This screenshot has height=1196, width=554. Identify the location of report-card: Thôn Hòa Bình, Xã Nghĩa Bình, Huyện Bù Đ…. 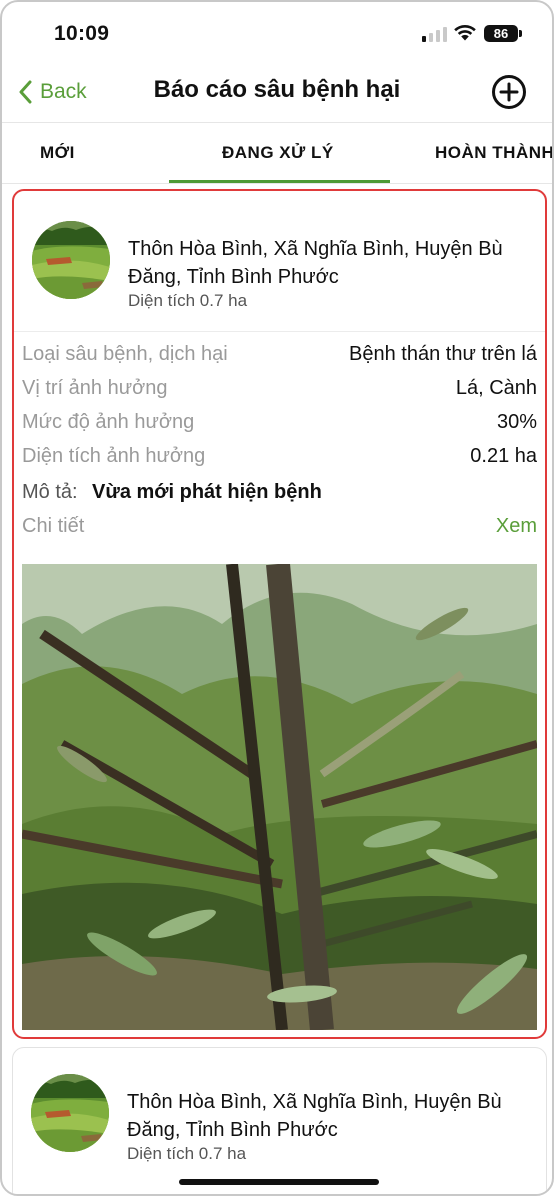
(279, 1120).